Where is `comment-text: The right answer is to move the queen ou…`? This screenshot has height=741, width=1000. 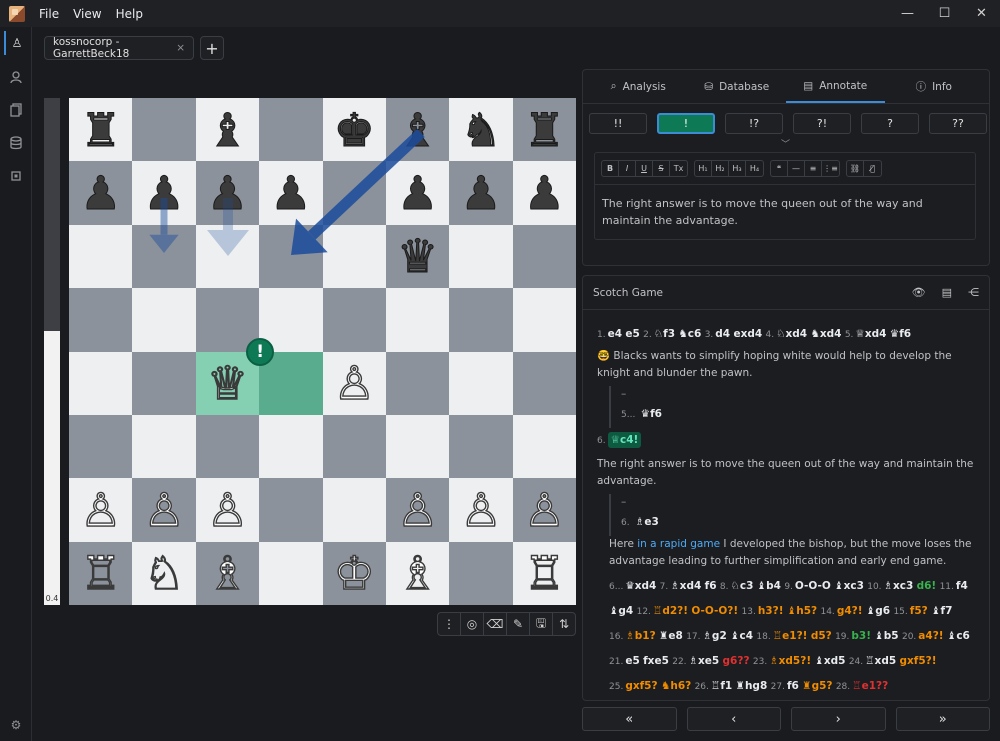
comment-text: The right answer is to move the queen ou… is located at coordinates (785, 212).